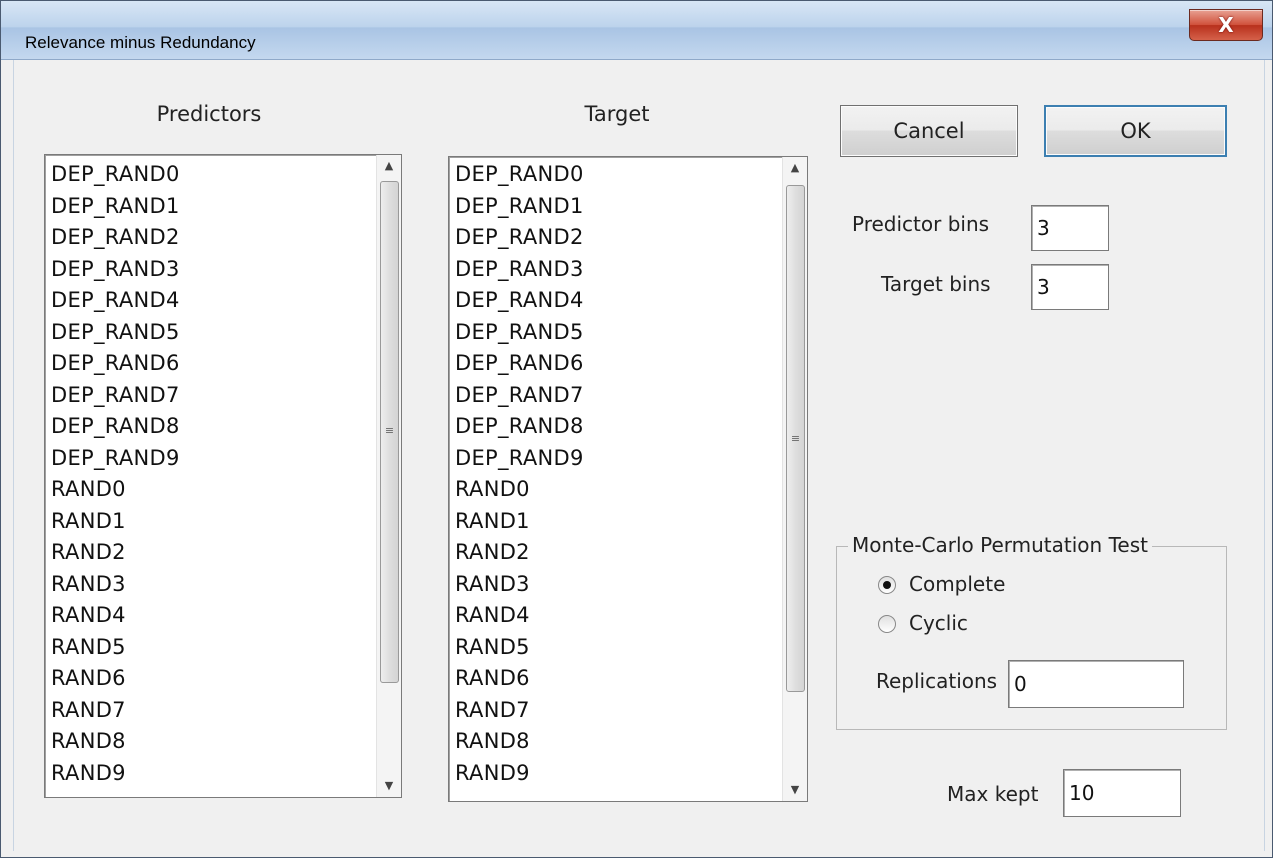 The height and width of the screenshot is (858, 1273). Describe the element at coordinates (921, 224) in the screenshot. I see `predictor-bins-label: Predictor bins` at that location.